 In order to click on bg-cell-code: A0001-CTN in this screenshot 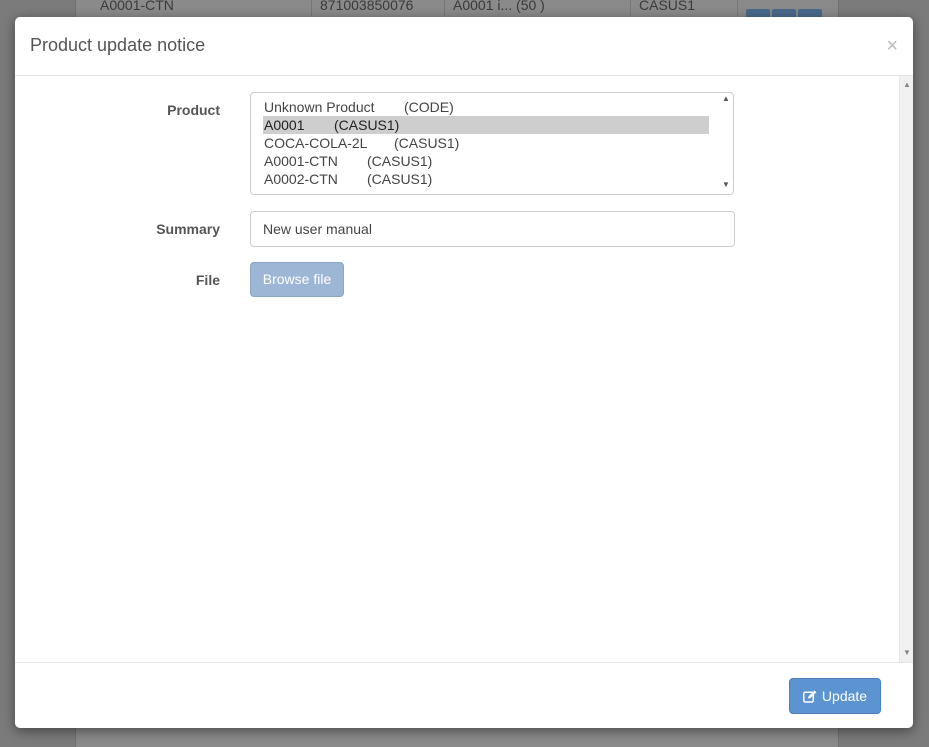, I will do `click(202, 8)`.